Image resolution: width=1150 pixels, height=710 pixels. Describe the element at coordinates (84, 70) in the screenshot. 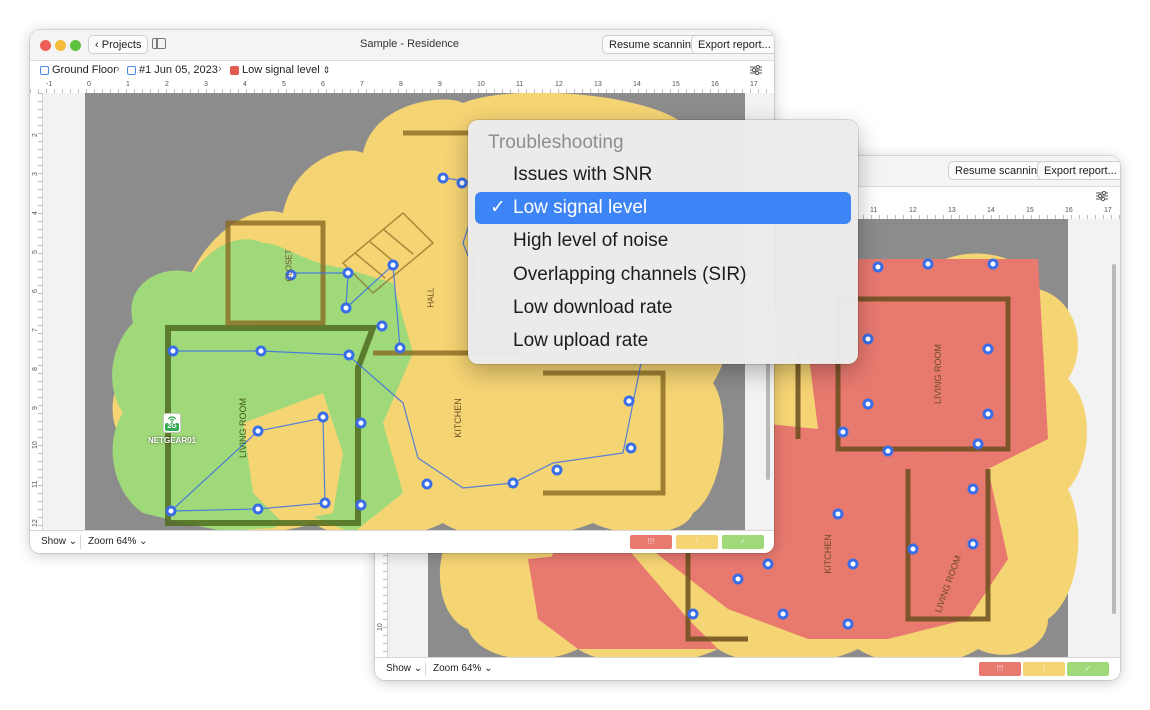

I see `breadcrumb-floor-label: Ground Floor` at that location.